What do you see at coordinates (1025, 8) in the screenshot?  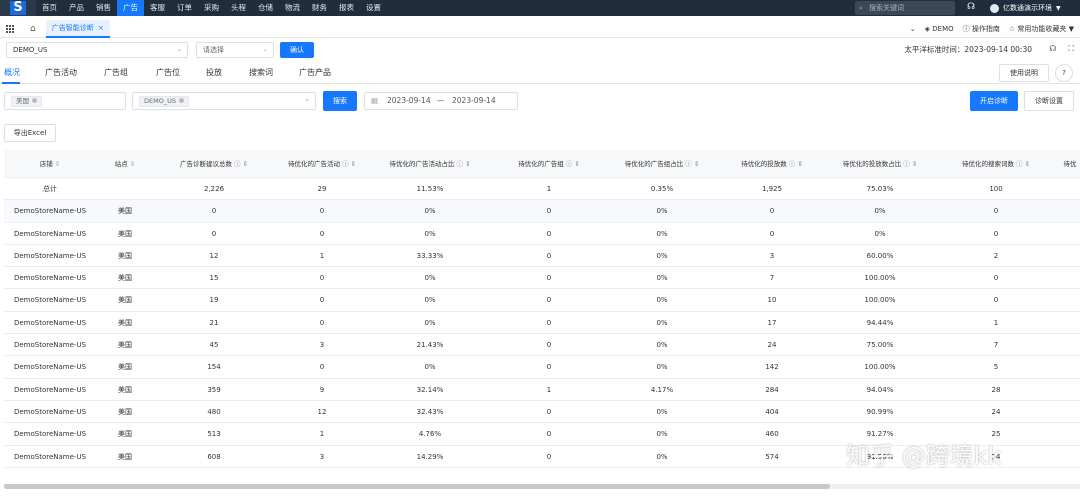 I see `user-menu: 亿数通演示环境 ▼` at bounding box center [1025, 8].